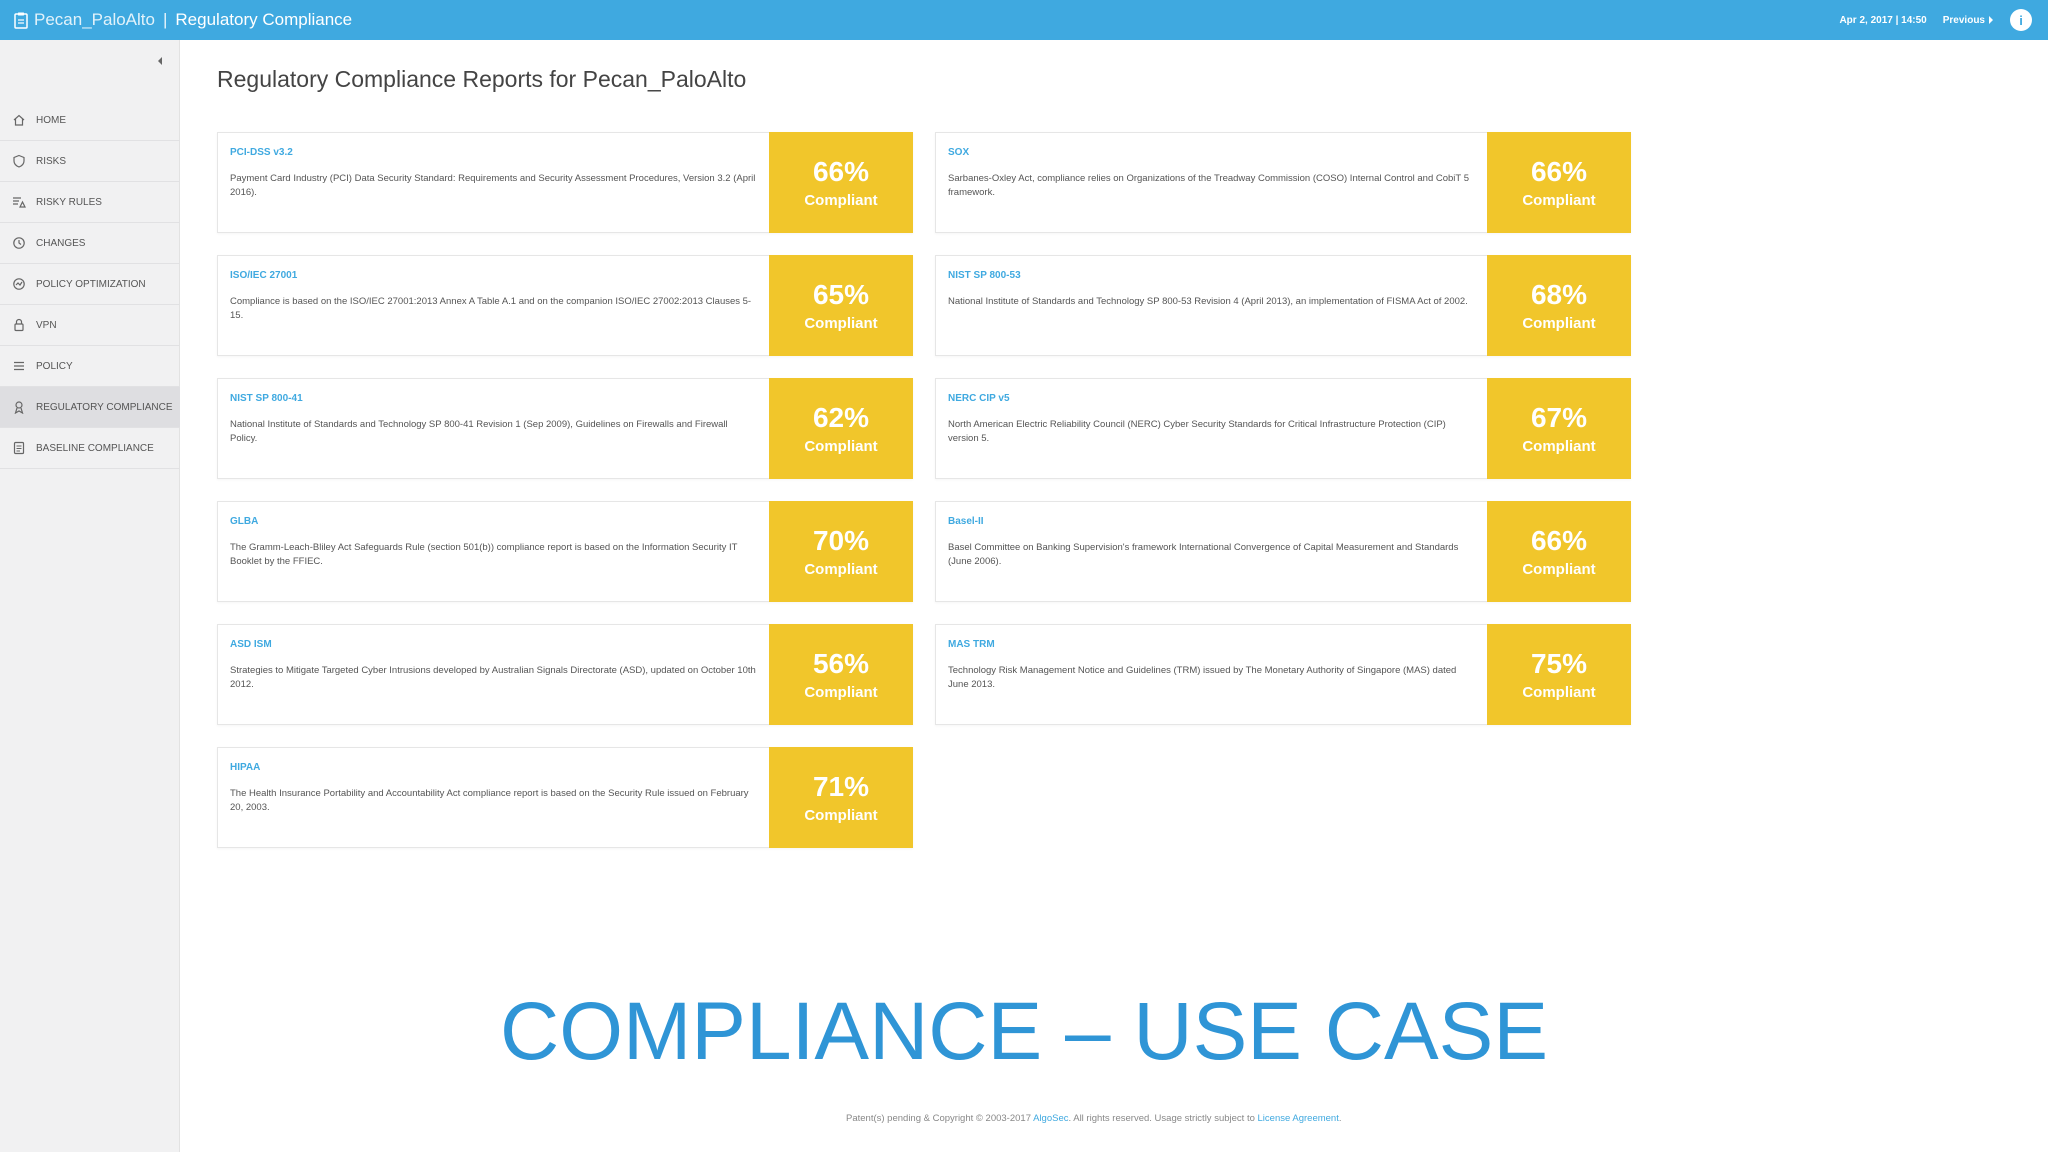 Image resolution: width=2048 pixels, height=1152 pixels. I want to click on sidebar-item-label: VPN, so click(46, 325).